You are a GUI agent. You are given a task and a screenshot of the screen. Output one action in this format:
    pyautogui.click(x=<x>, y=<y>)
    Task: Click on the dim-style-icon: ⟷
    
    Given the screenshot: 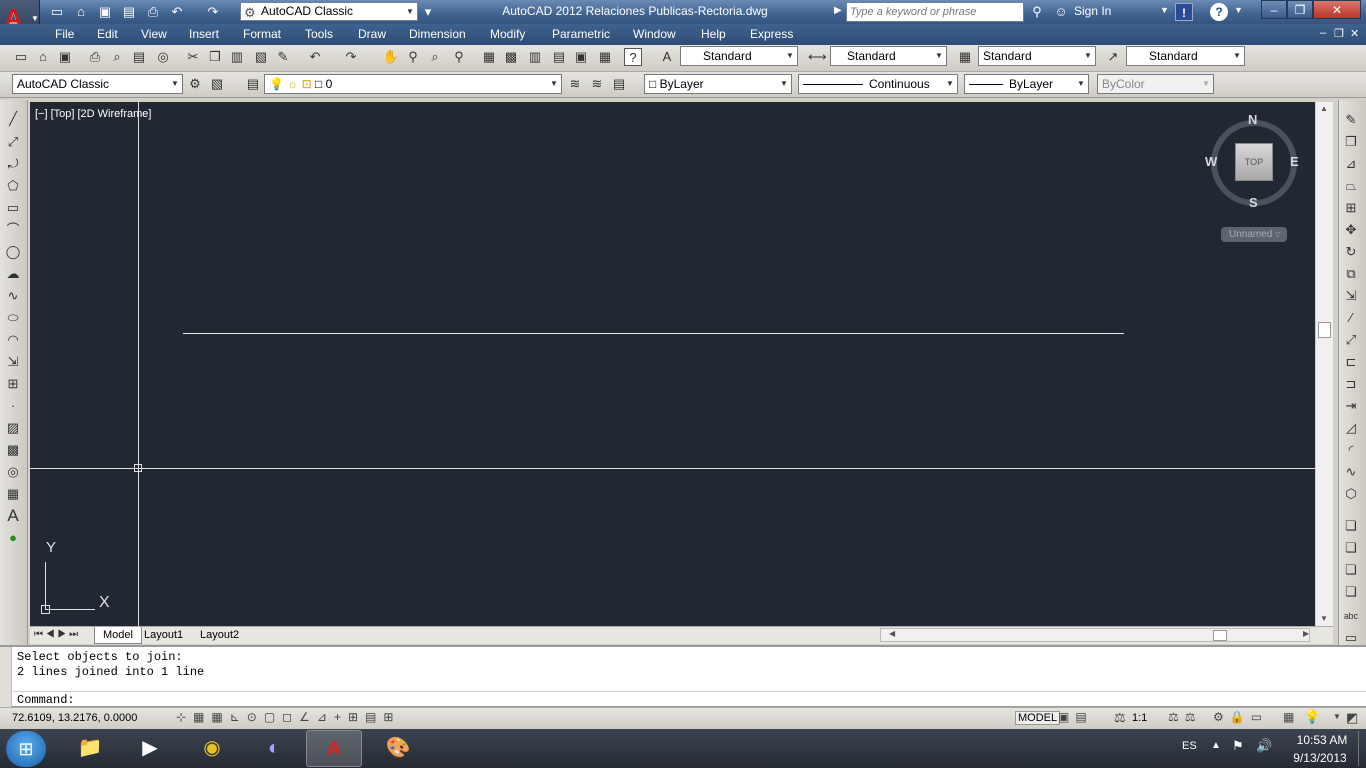 What is the action you would take?
    pyautogui.click(x=817, y=57)
    